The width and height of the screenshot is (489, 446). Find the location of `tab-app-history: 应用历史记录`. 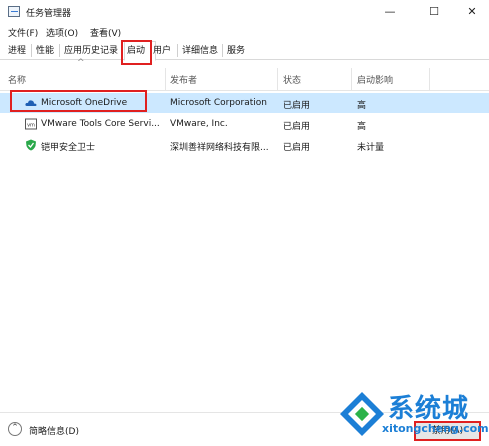

tab-app-history: 应用历史记录 is located at coordinates (91, 51).